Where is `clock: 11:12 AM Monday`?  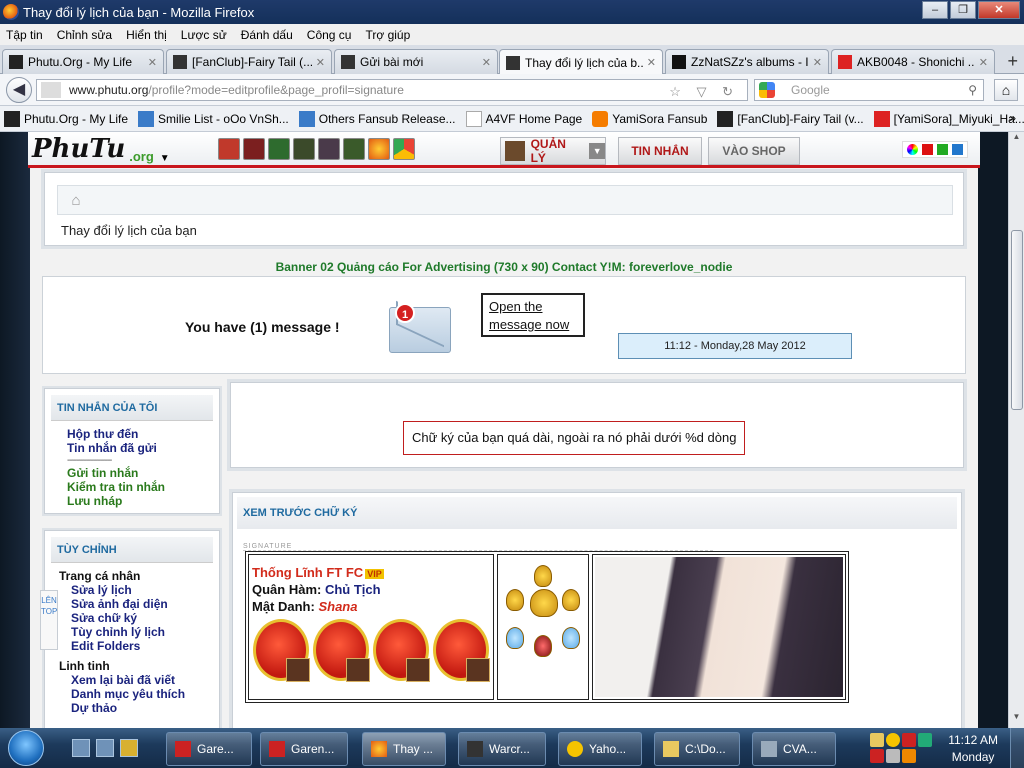 clock: 11:12 AM Monday is located at coordinates (973, 749).